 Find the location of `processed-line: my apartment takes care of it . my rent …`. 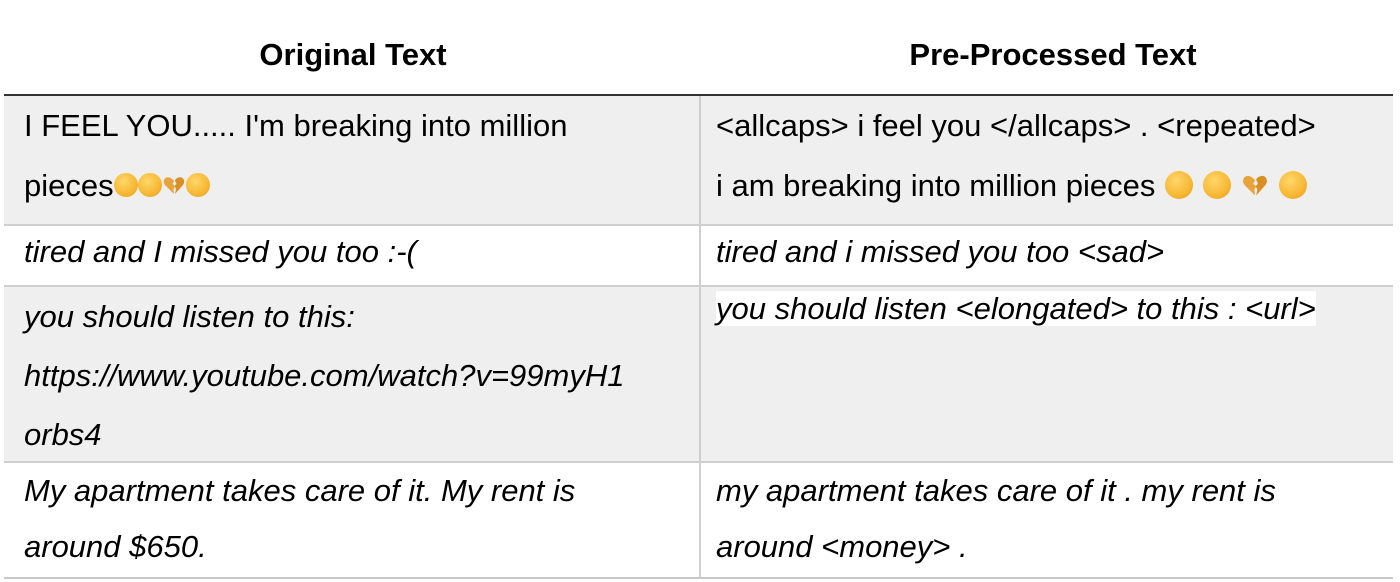

processed-line: my apartment takes care of it . my rent … is located at coordinates (996, 490).